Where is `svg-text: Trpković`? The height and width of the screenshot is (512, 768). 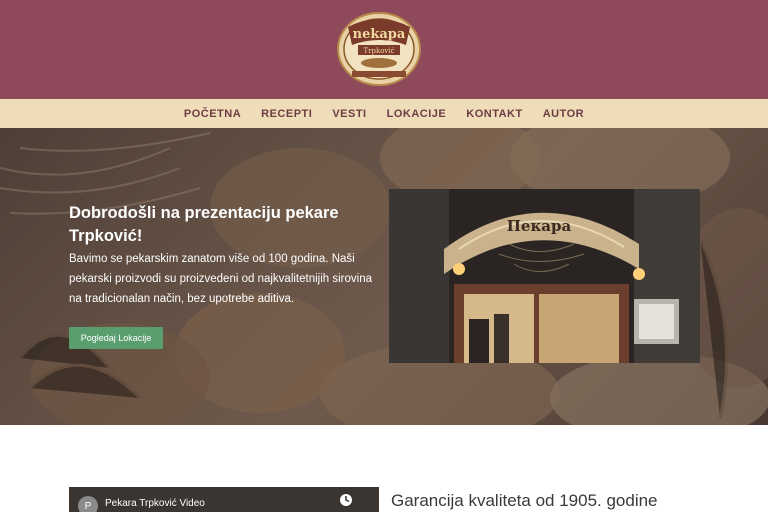
svg-text: Trpković is located at coordinates (378, 51).